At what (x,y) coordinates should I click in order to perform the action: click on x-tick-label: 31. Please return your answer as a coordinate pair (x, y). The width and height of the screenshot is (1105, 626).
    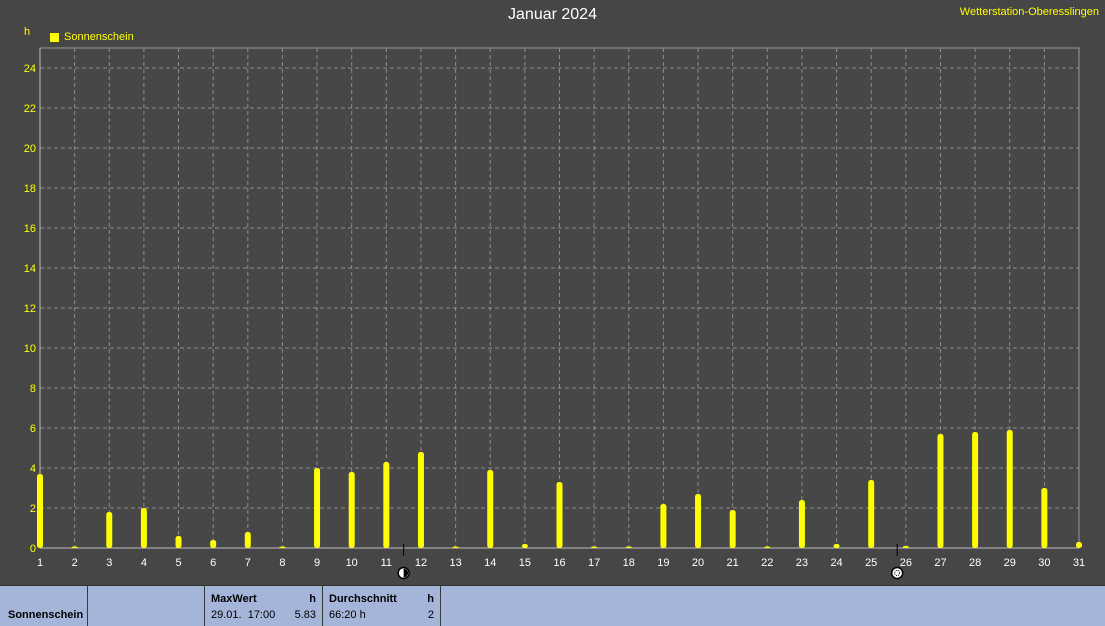
    Looking at the image, I should click on (1079, 563).